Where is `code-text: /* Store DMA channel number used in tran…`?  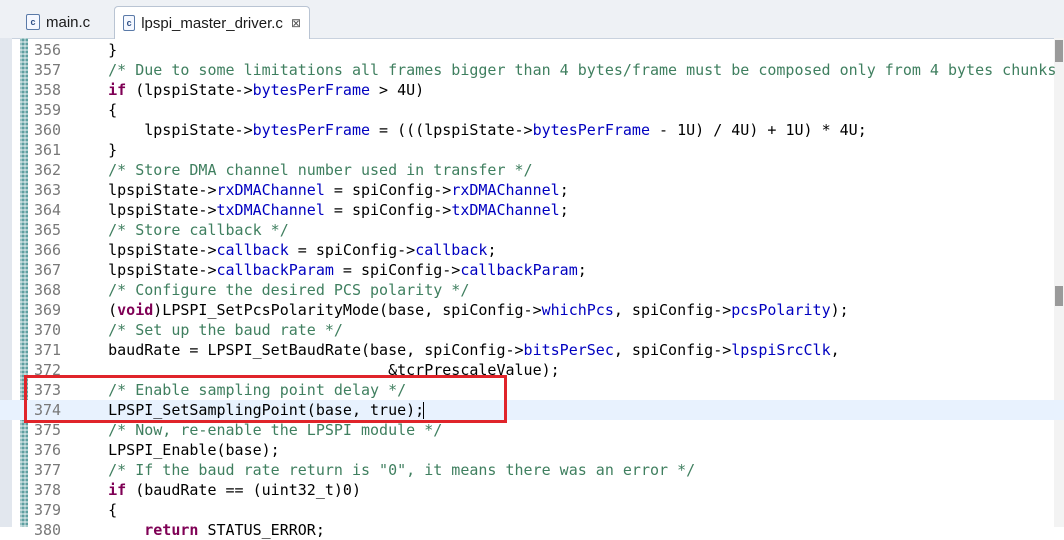
code-text: /* Store DMA channel number used in tran… is located at coordinates (302, 170).